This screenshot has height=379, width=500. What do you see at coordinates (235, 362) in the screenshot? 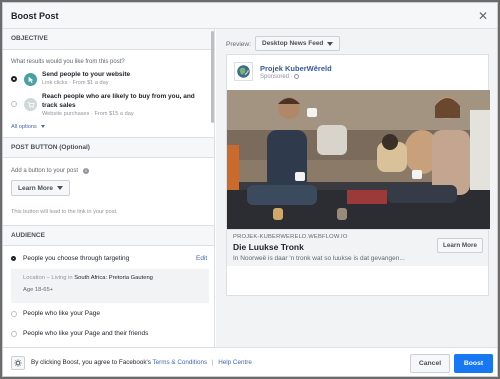
I see `help-centre-link: Help Centre` at bounding box center [235, 362].